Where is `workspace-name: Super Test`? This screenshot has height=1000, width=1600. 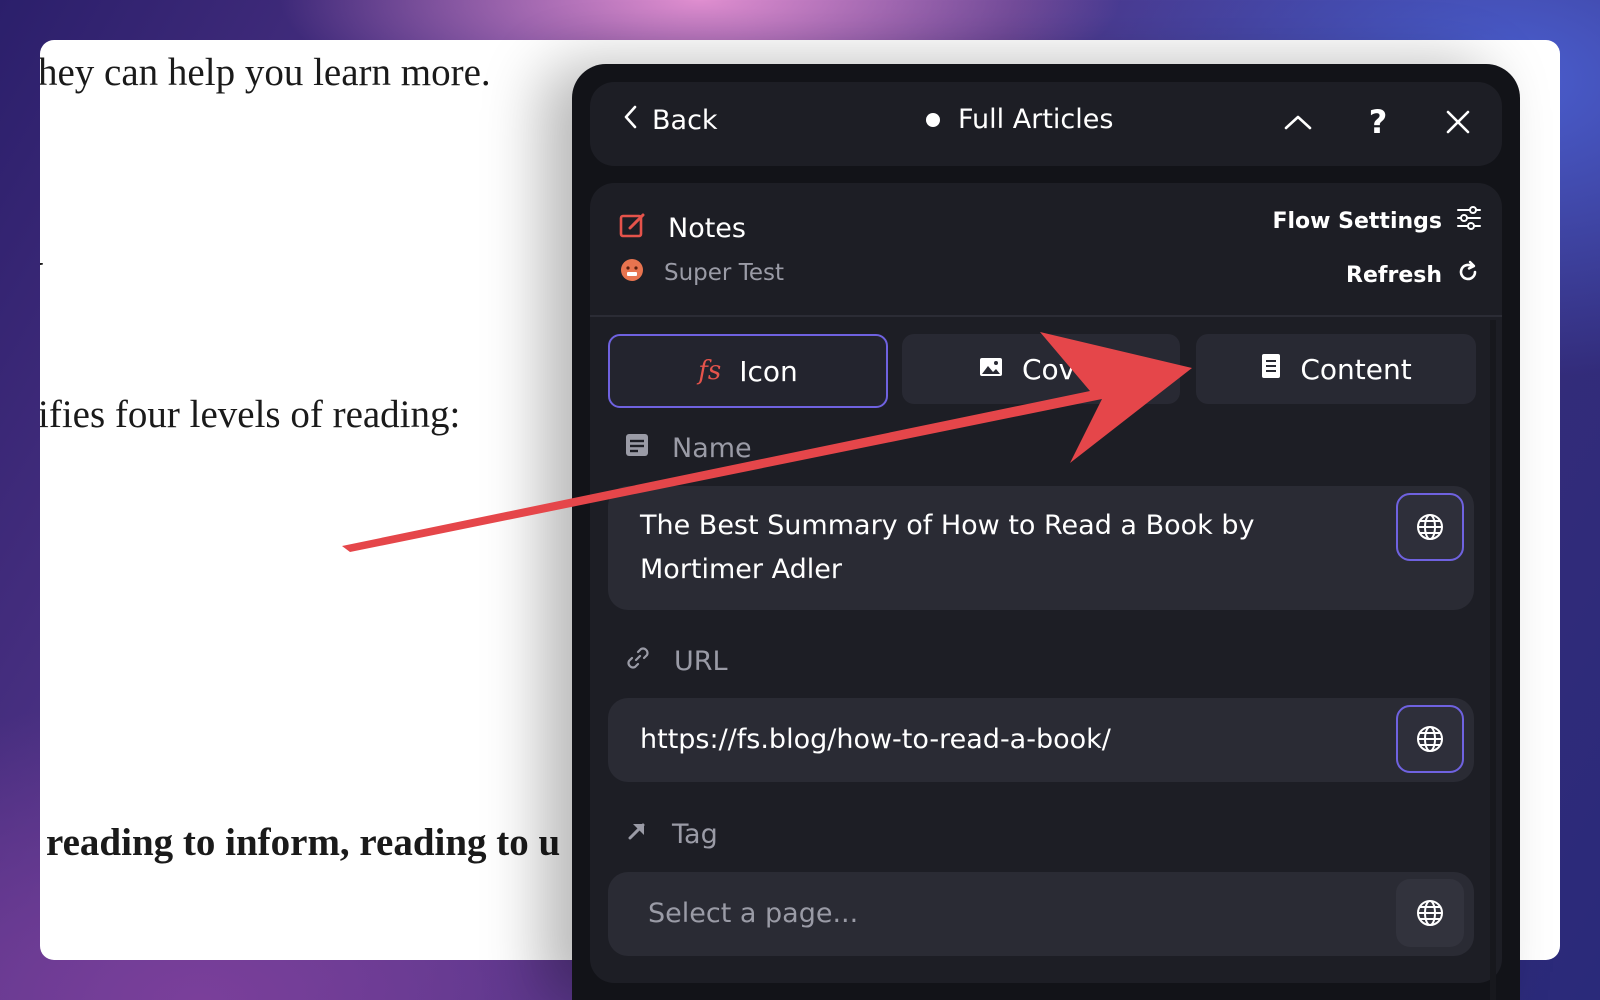 workspace-name: Super Test is located at coordinates (724, 273).